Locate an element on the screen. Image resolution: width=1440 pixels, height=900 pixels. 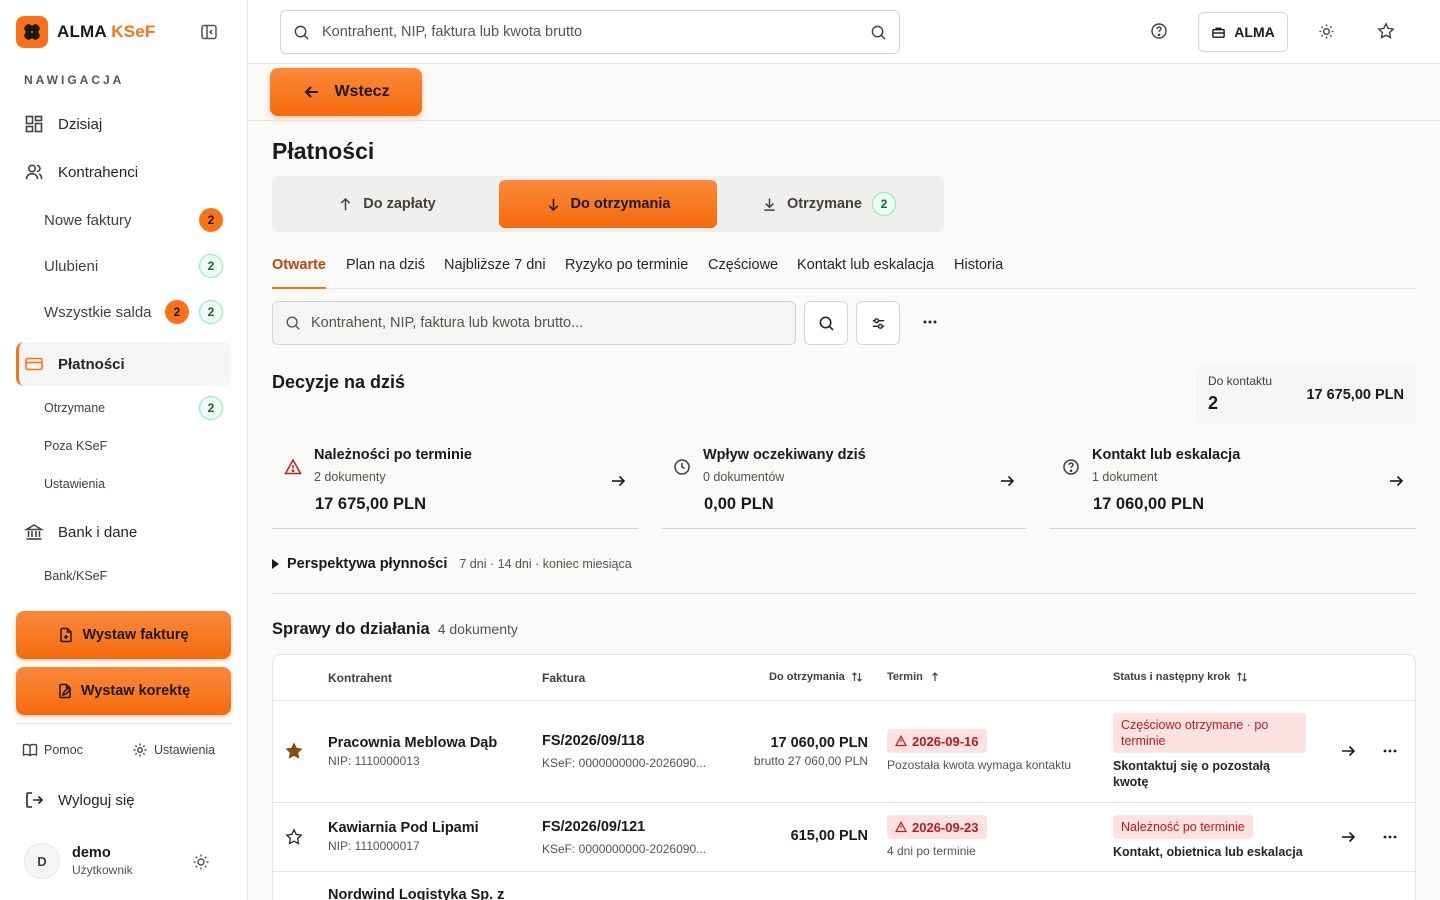
sidebar-item-today: Dzisiaj is located at coordinates (123, 124).